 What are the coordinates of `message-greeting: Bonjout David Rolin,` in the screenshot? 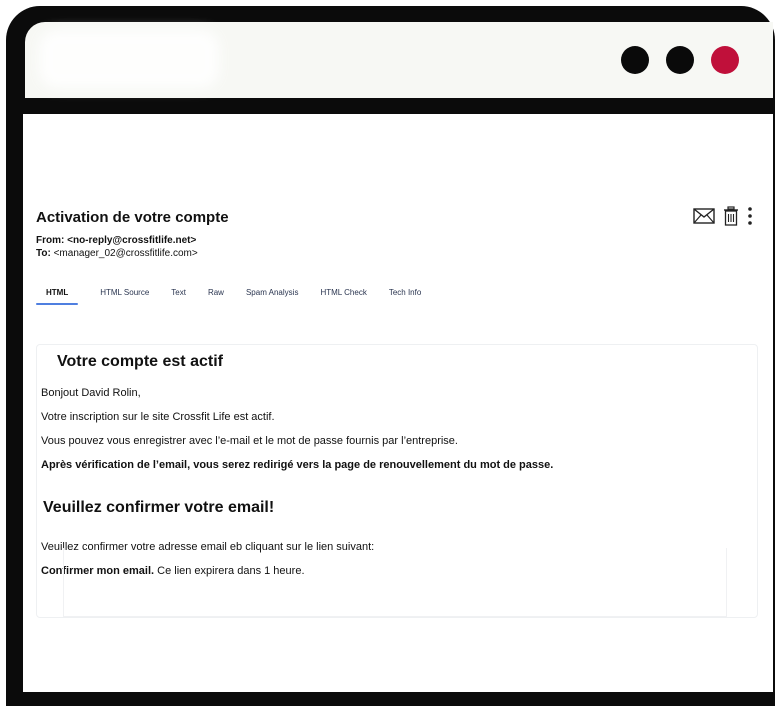 It's located at (91, 393).